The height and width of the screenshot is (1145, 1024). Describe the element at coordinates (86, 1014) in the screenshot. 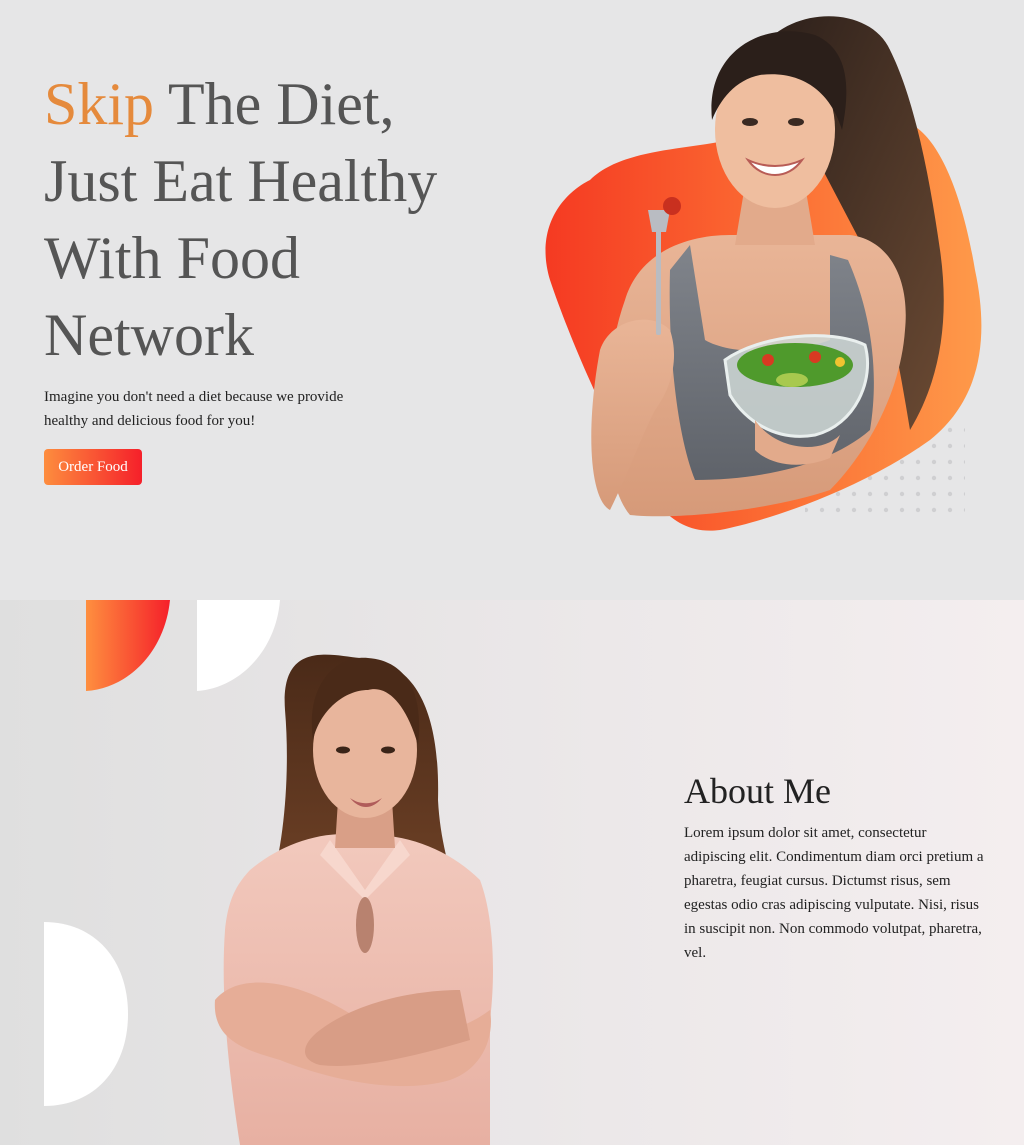

I see `white-half-circle-shape` at that location.